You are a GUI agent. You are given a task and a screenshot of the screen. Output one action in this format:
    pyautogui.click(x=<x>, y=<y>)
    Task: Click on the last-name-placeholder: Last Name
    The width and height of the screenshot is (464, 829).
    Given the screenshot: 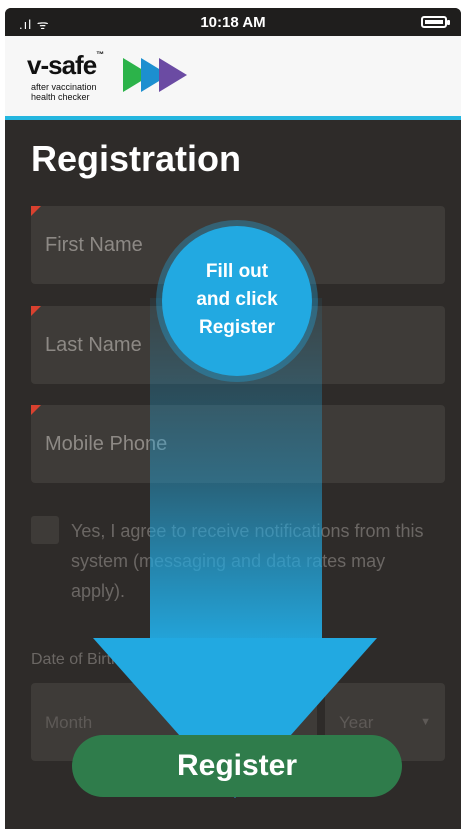 What is the action you would take?
    pyautogui.click(x=93, y=345)
    